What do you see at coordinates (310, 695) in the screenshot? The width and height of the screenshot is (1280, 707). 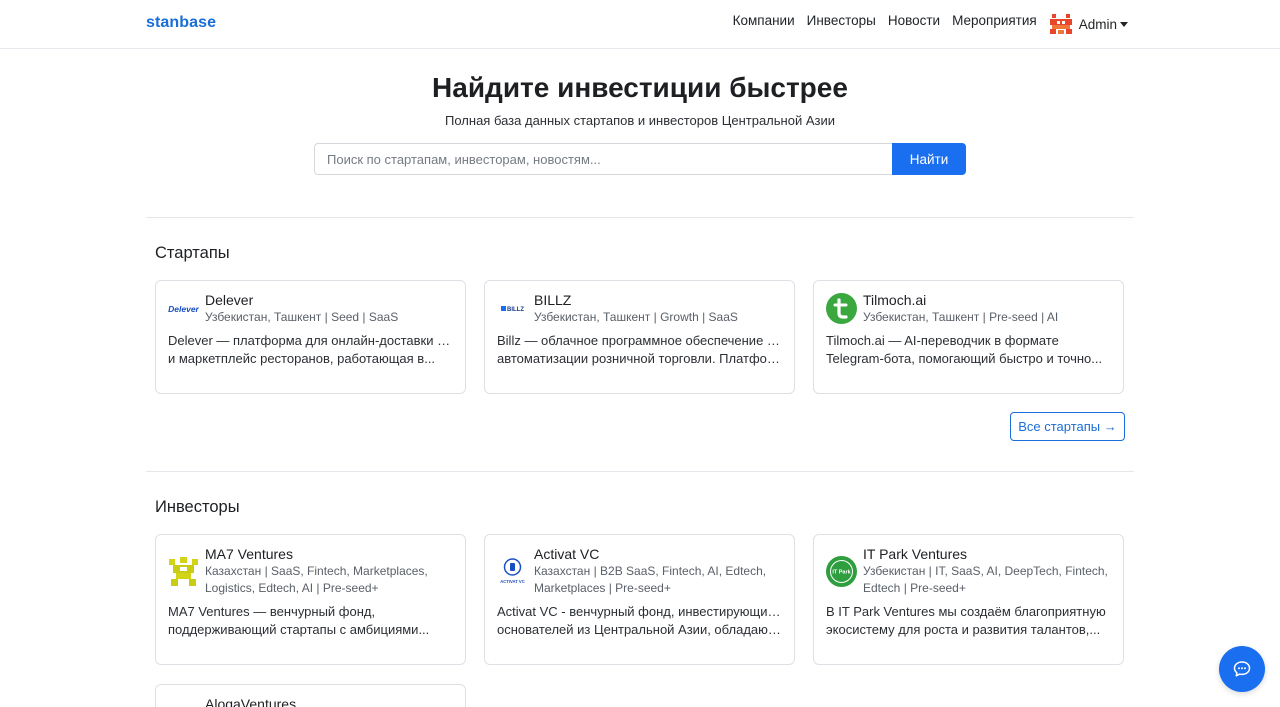 I see `investor-card-aloqa: AloqaVentures` at bounding box center [310, 695].